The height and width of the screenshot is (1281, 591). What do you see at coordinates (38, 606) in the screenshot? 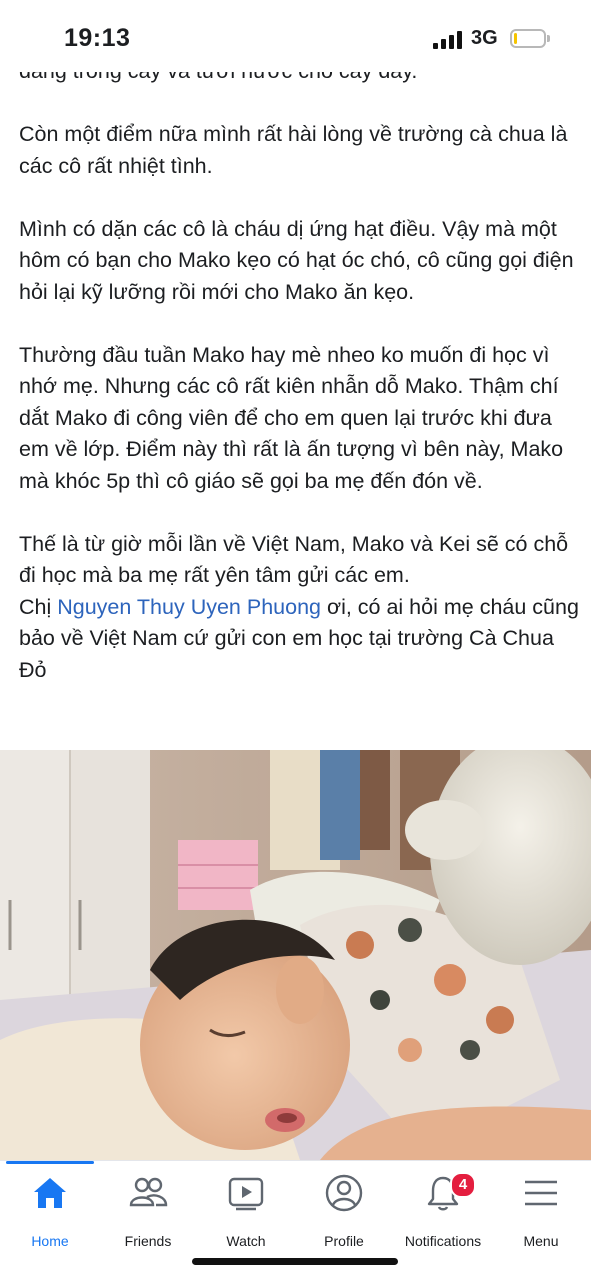
I see `mention-prefix: Chị` at bounding box center [38, 606].